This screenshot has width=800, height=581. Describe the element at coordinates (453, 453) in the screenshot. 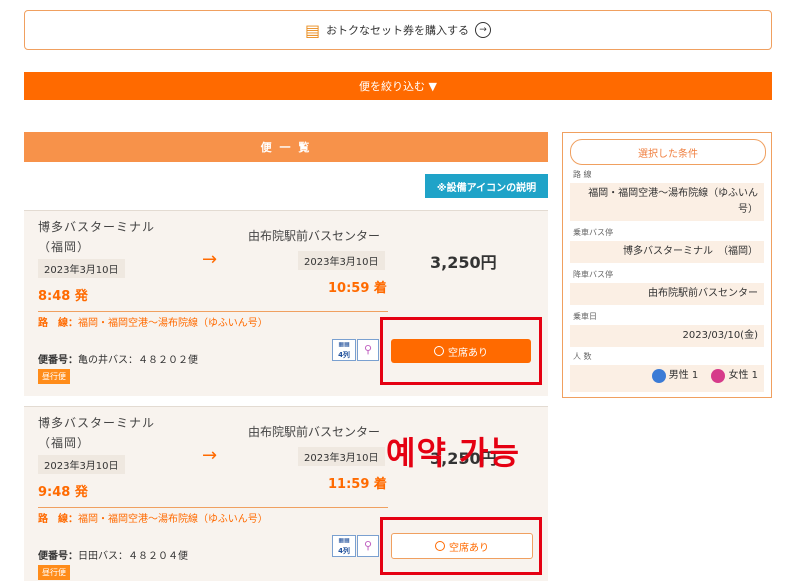

I see `overlay-annotation: 예약 가능` at that location.